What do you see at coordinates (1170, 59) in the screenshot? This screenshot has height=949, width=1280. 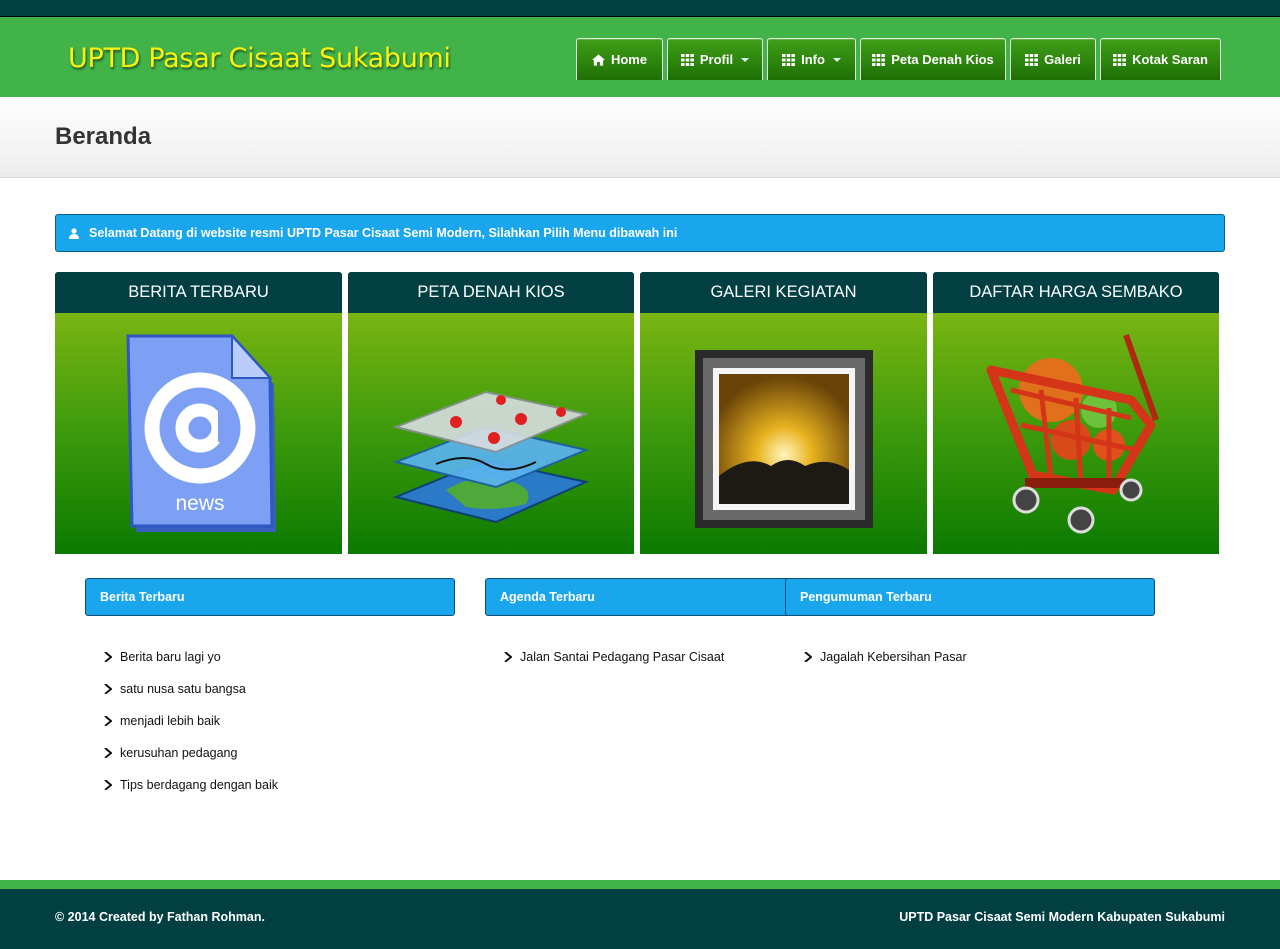 I see `nav-kotak-saran-label: Kotak Saran` at bounding box center [1170, 59].